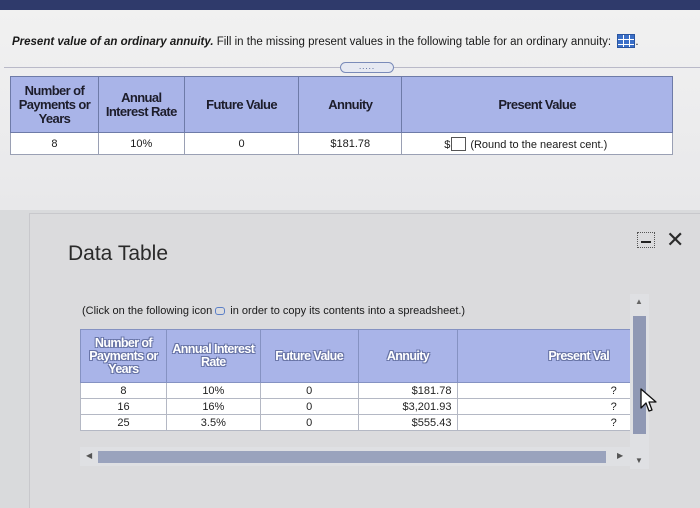  I want to click on cell-annuity: $181.78, so click(350, 143).